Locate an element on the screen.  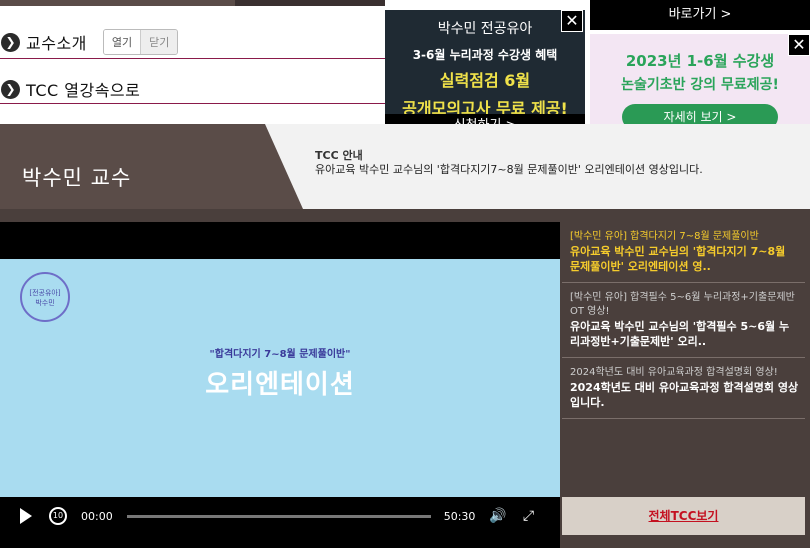
play-icon is located at coordinates (26, 516).